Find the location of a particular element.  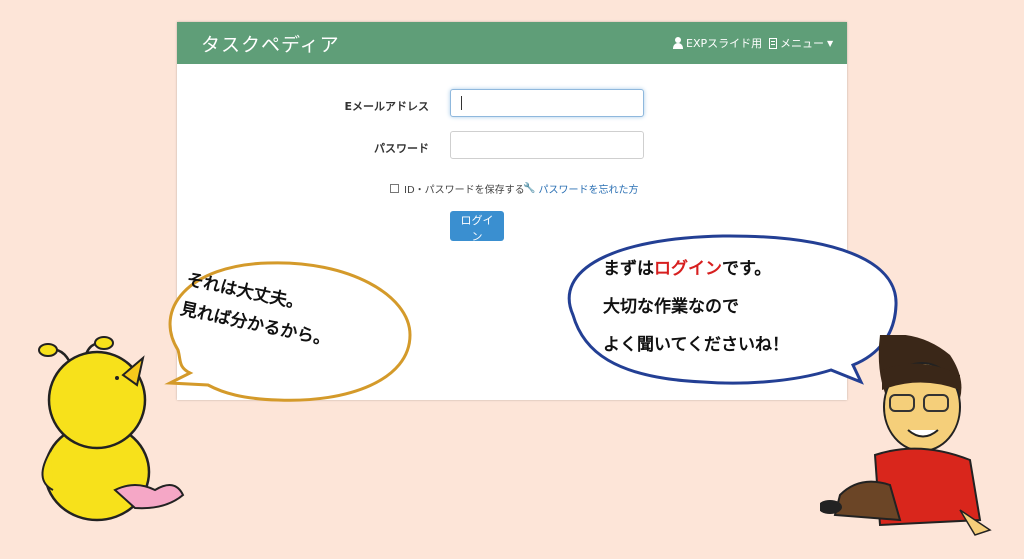

forgot-password-link: 🔧 パスワードを忘れた方 is located at coordinates (580, 188).